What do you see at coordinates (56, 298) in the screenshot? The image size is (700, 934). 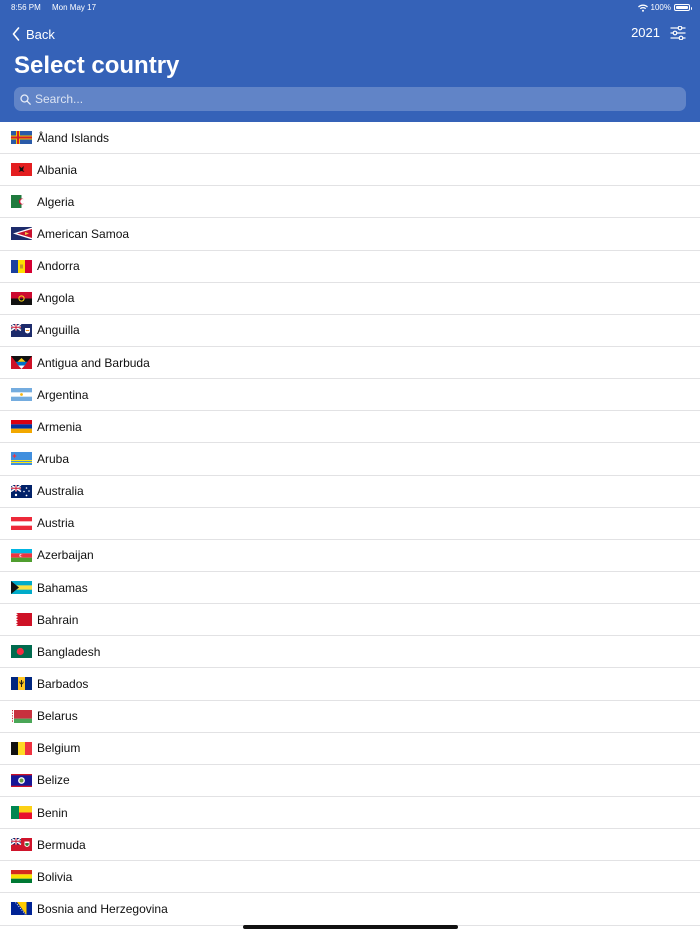 I see `country-name: Angola` at bounding box center [56, 298].